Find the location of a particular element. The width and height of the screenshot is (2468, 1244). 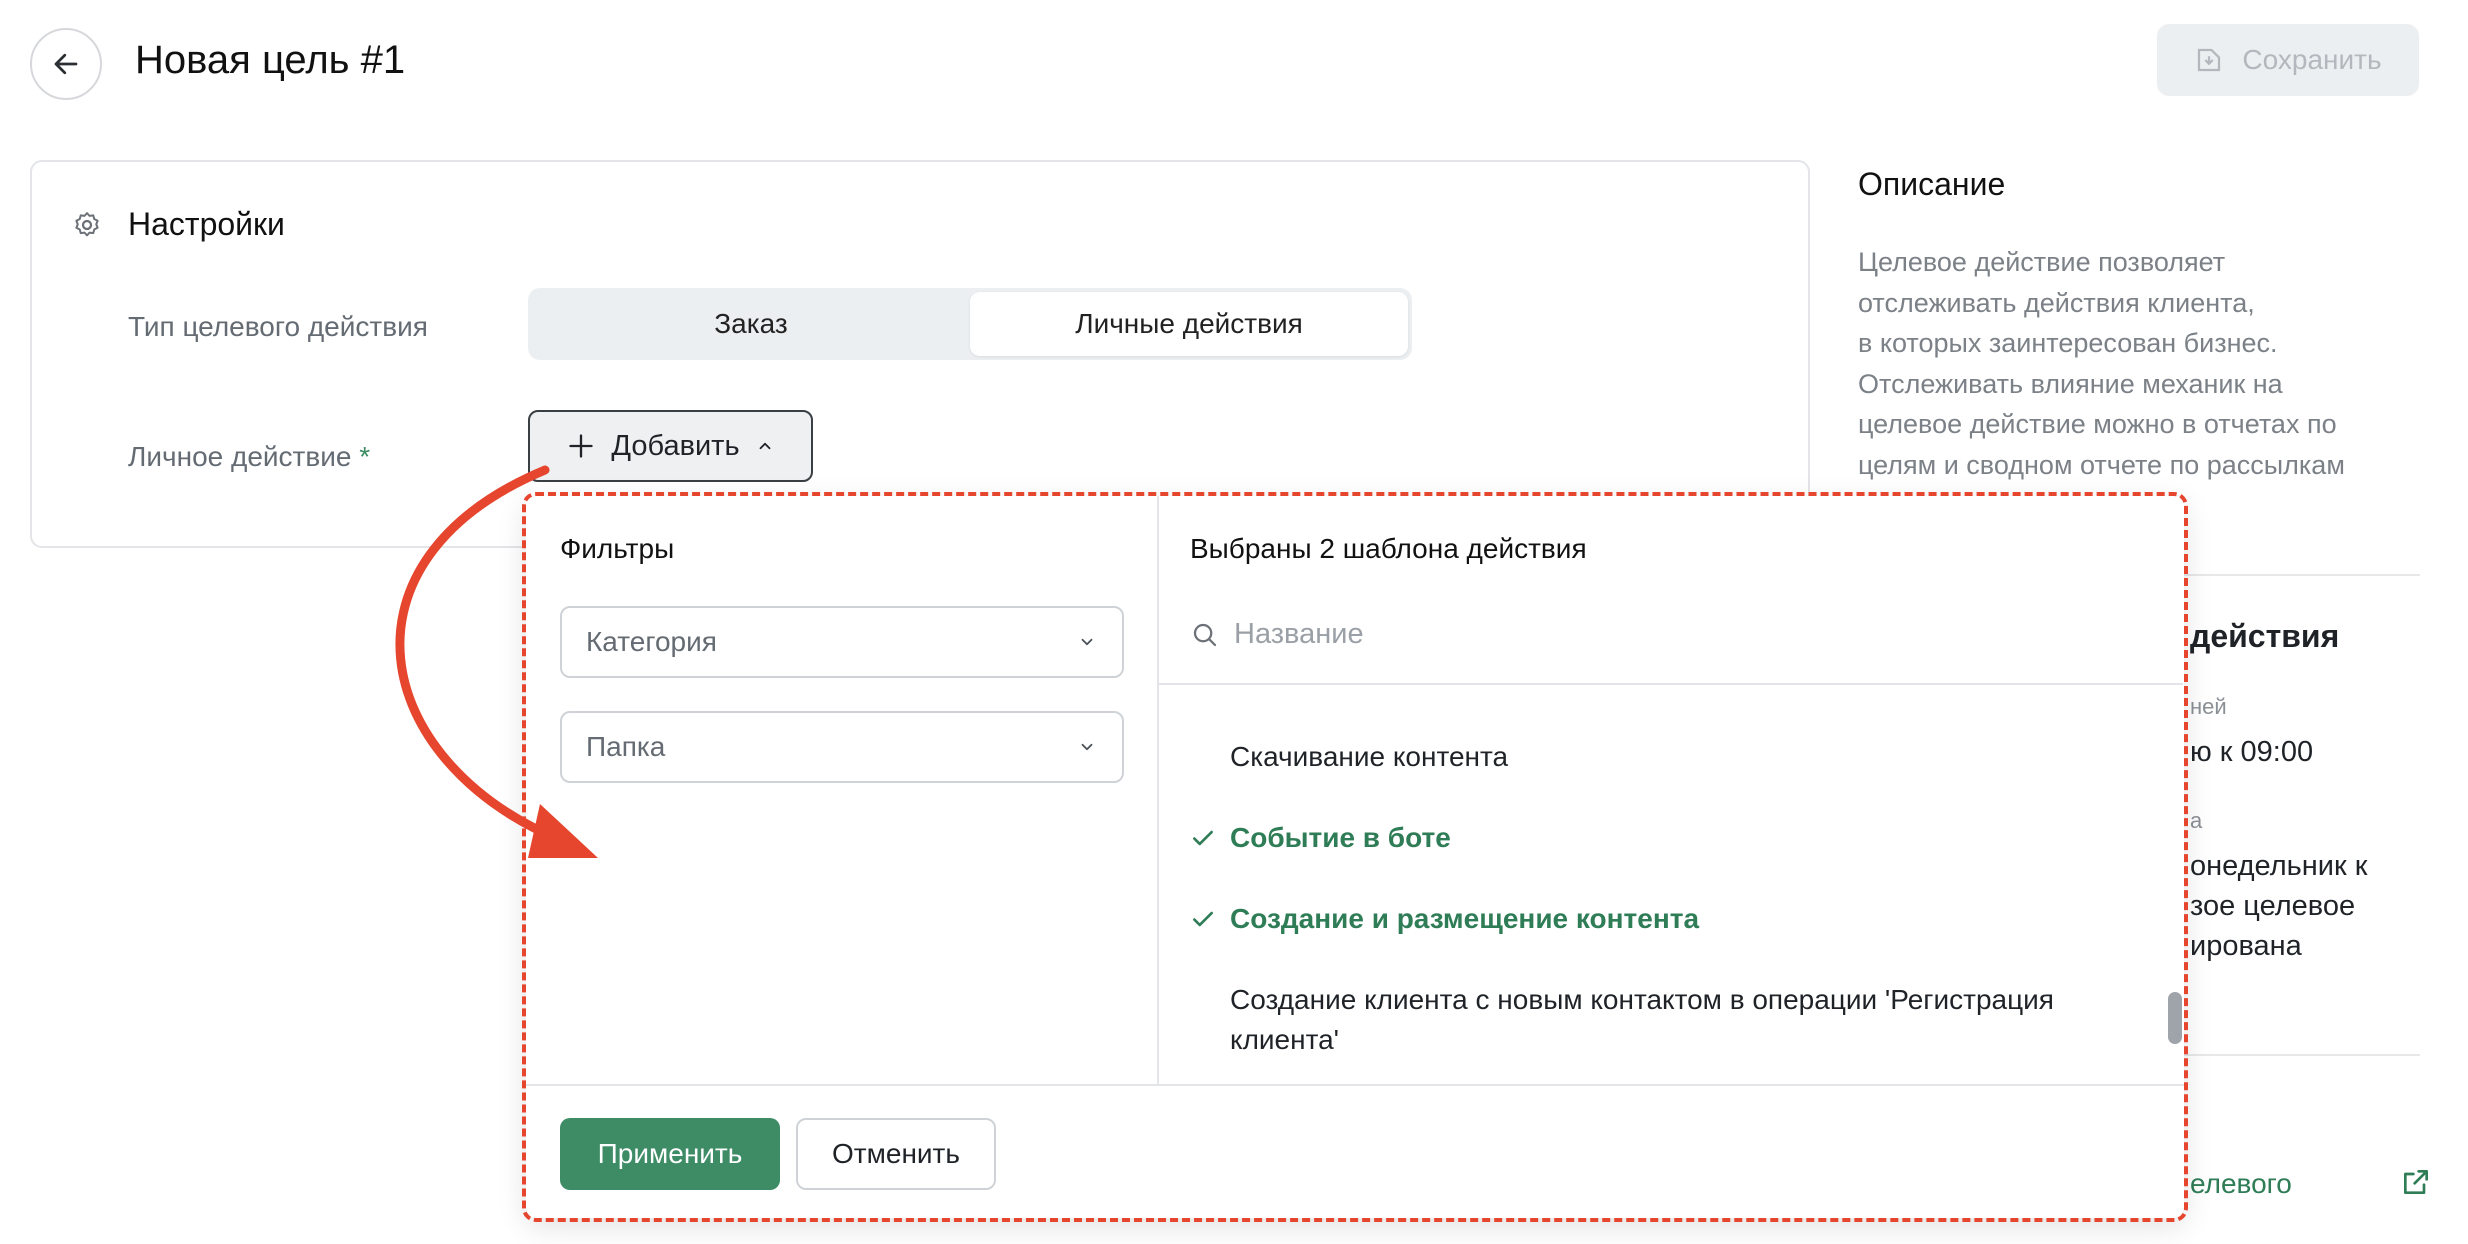

partial-link: елевого is located at coordinates (2241, 1184).